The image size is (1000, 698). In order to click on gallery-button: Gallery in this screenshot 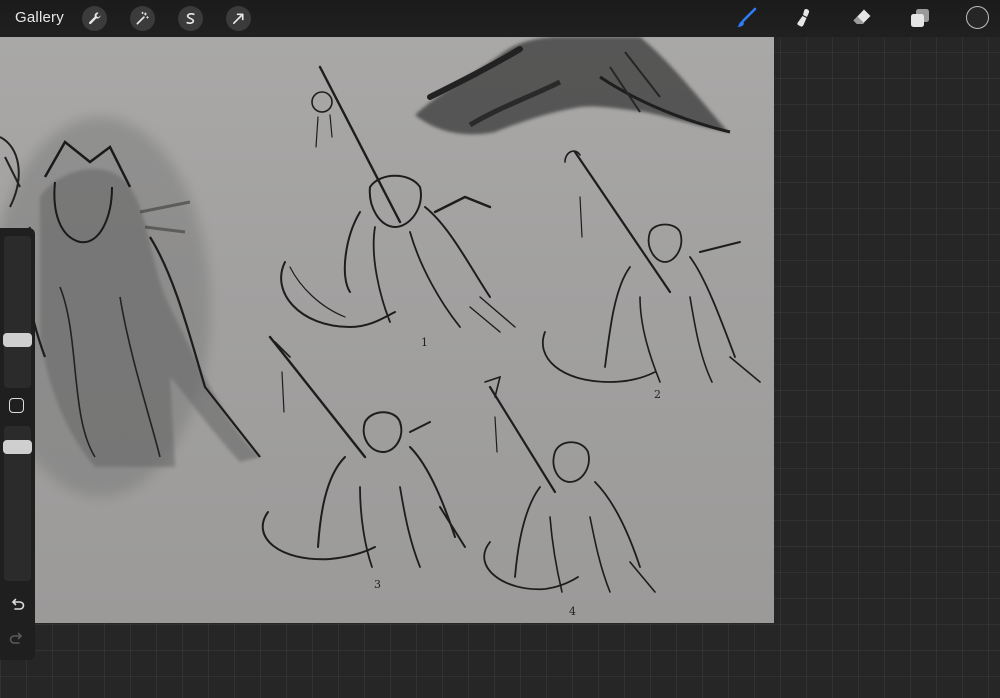, I will do `click(39, 17)`.